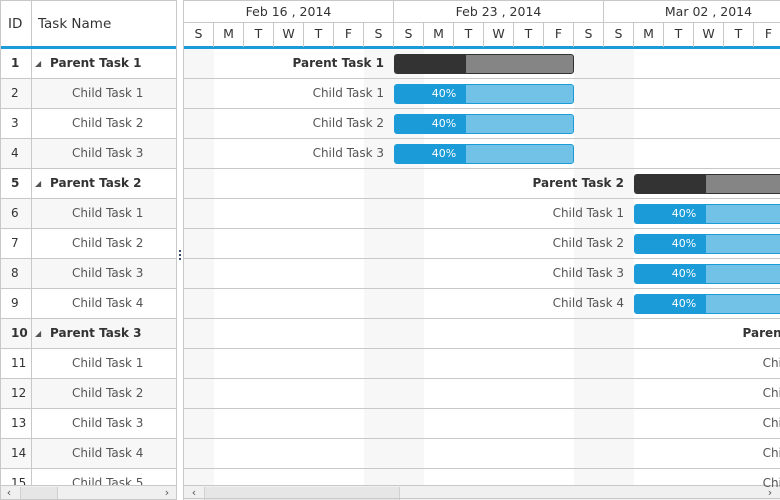 The height and width of the screenshot is (500, 780). I want to click on child-task-row: 6 Child Task 1, so click(88, 214).